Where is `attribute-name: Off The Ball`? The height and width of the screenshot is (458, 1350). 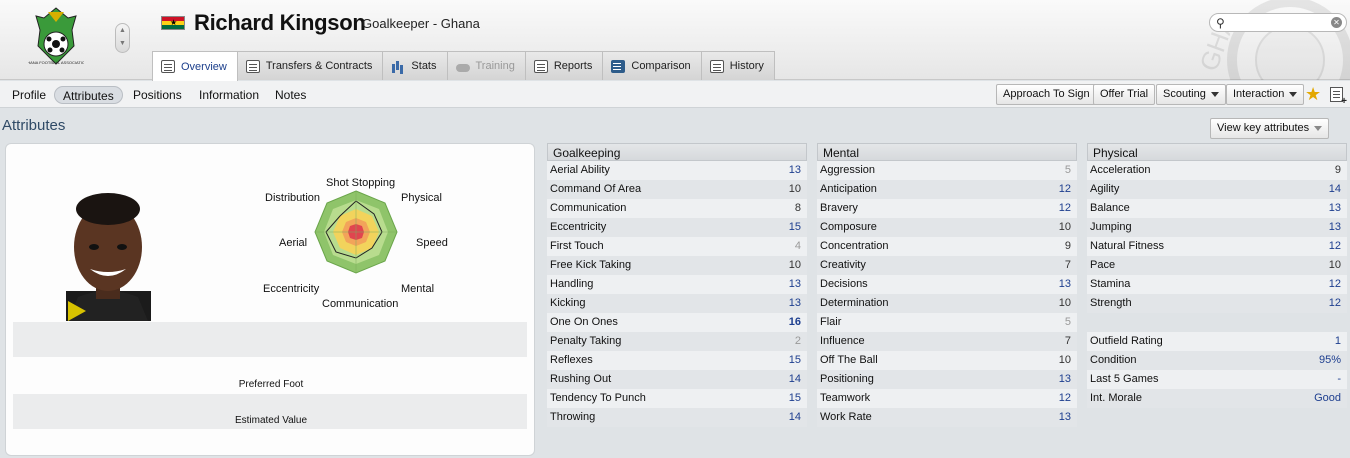
attribute-name: Off The Ball is located at coordinates (849, 360).